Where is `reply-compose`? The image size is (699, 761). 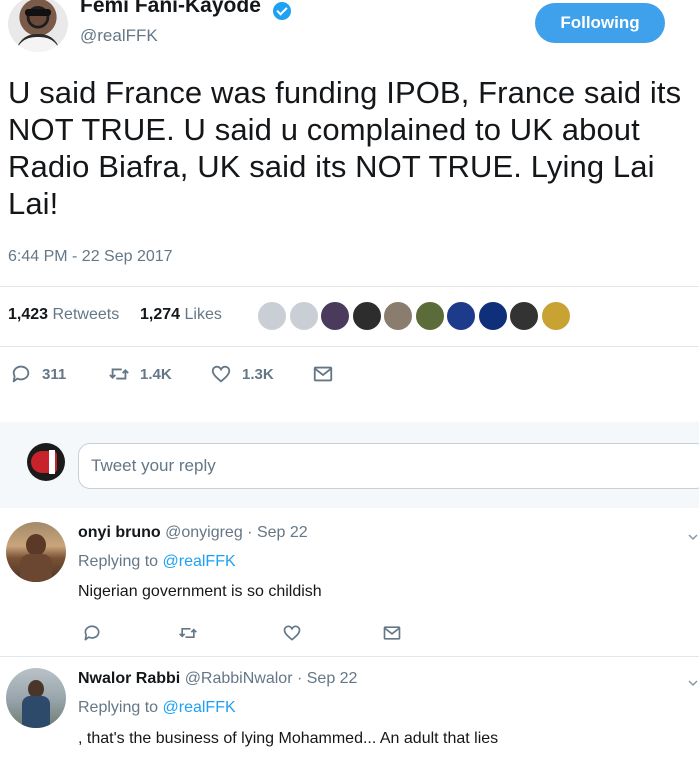
reply-compose is located at coordinates (349, 465).